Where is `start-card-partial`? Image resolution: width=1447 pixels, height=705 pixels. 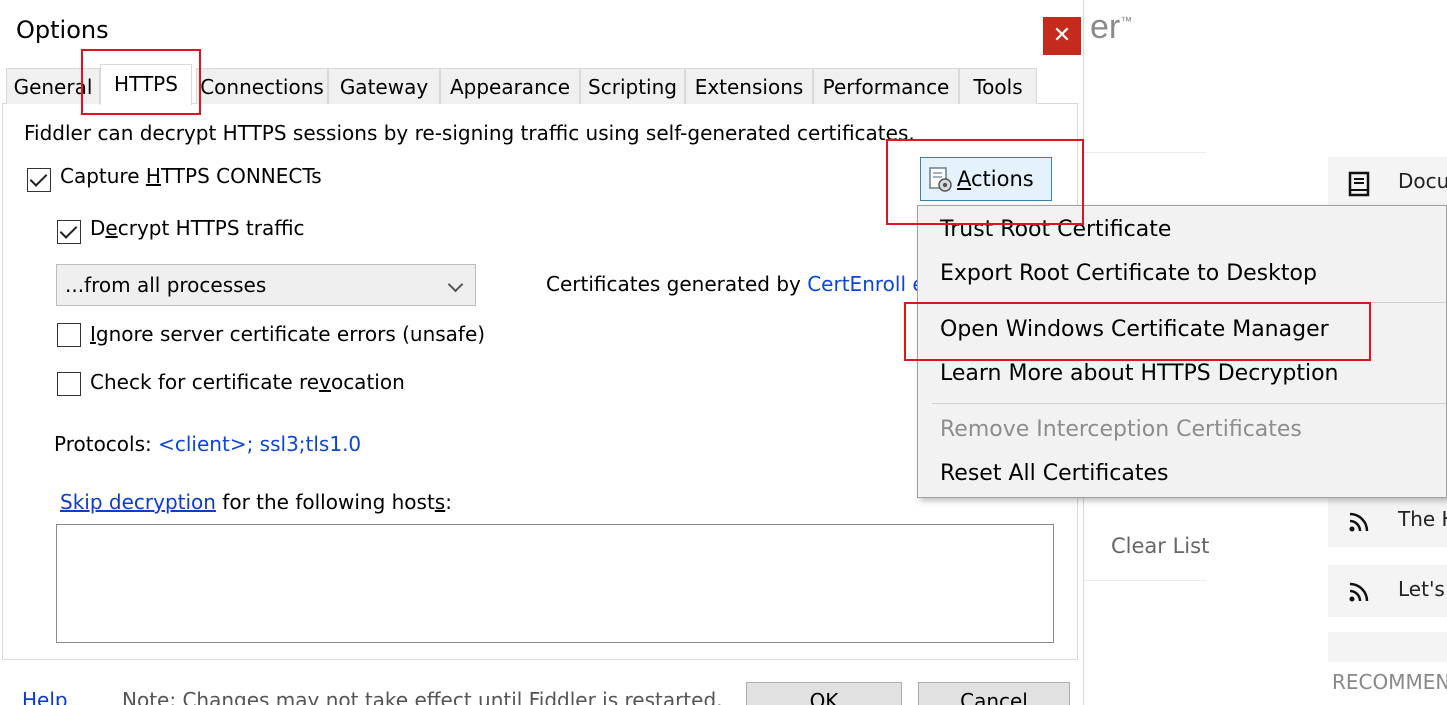
start-card-partial is located at coordinates (1387, 647).